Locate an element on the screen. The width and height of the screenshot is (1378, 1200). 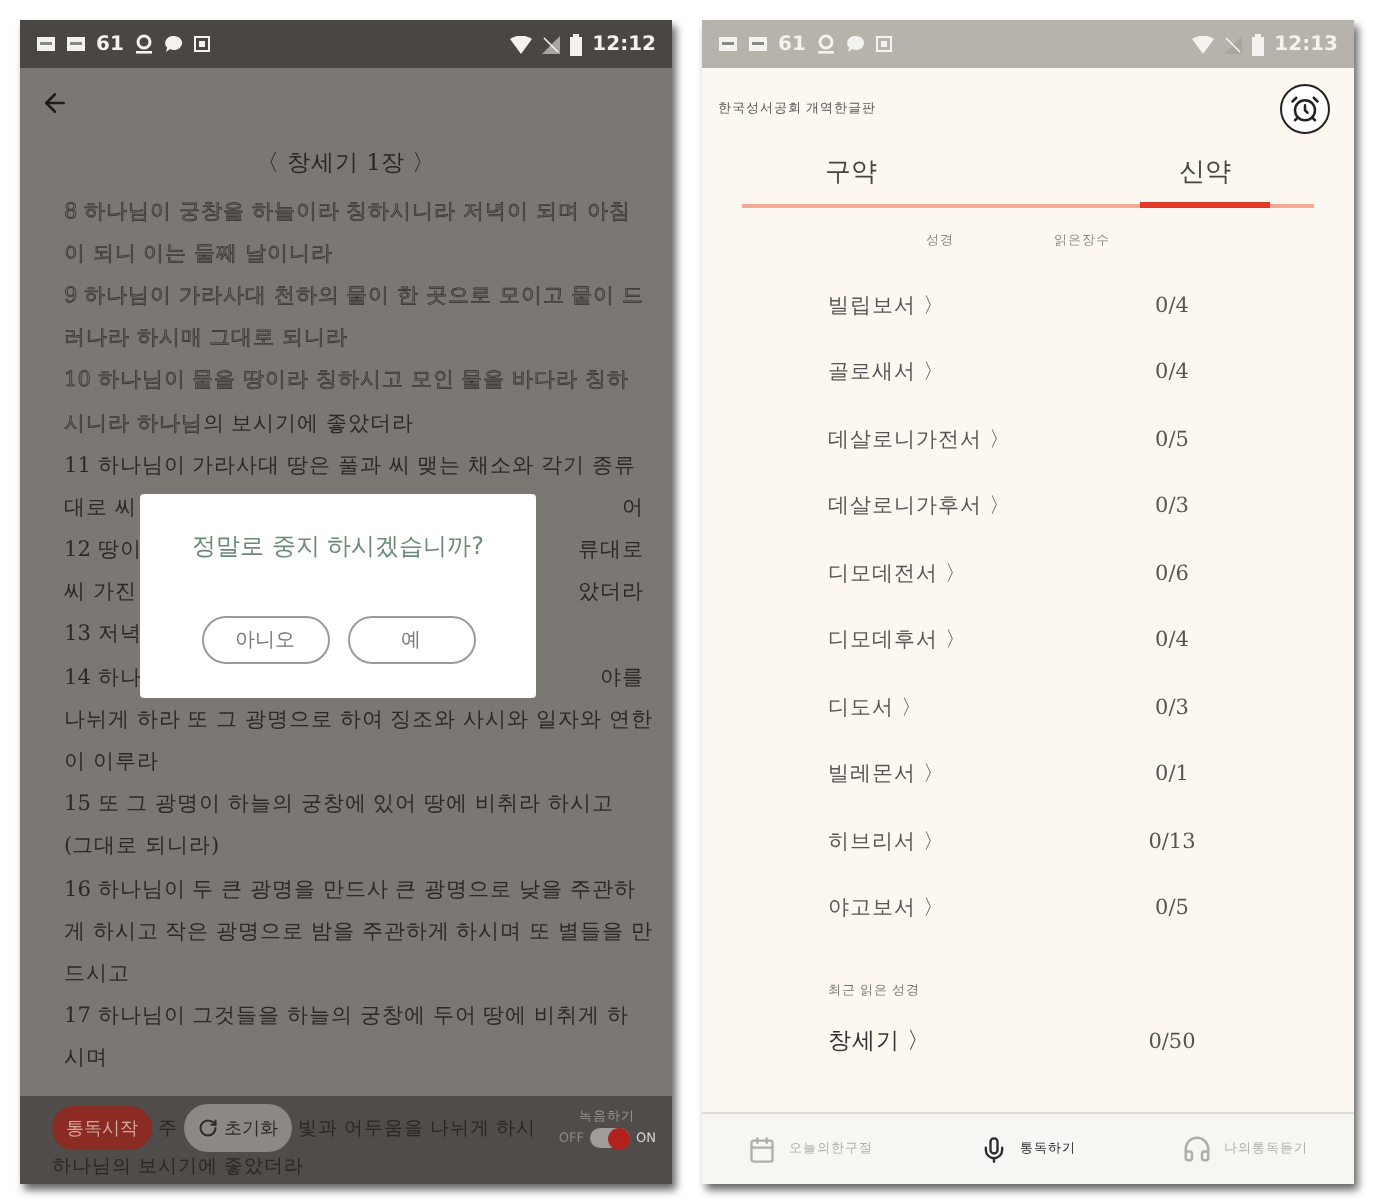
verse-text: 11 하나님이 가라사대 땅은 풀과 씨 맺는 채소와 각기 종류 is located at coordinates (351, 465).